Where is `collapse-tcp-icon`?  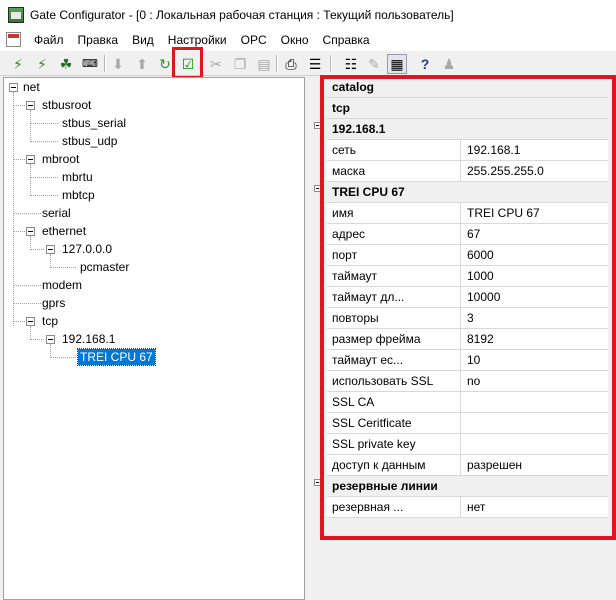
collapse-tcp-icon is located at coordinates (30, 321).